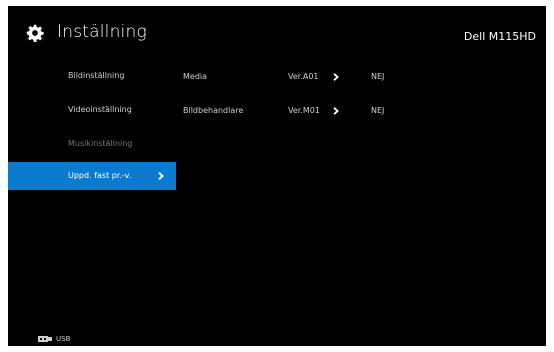  Describe the element at coordinates (45, 339) in the screenshot. I see `usb-icon` at that location.